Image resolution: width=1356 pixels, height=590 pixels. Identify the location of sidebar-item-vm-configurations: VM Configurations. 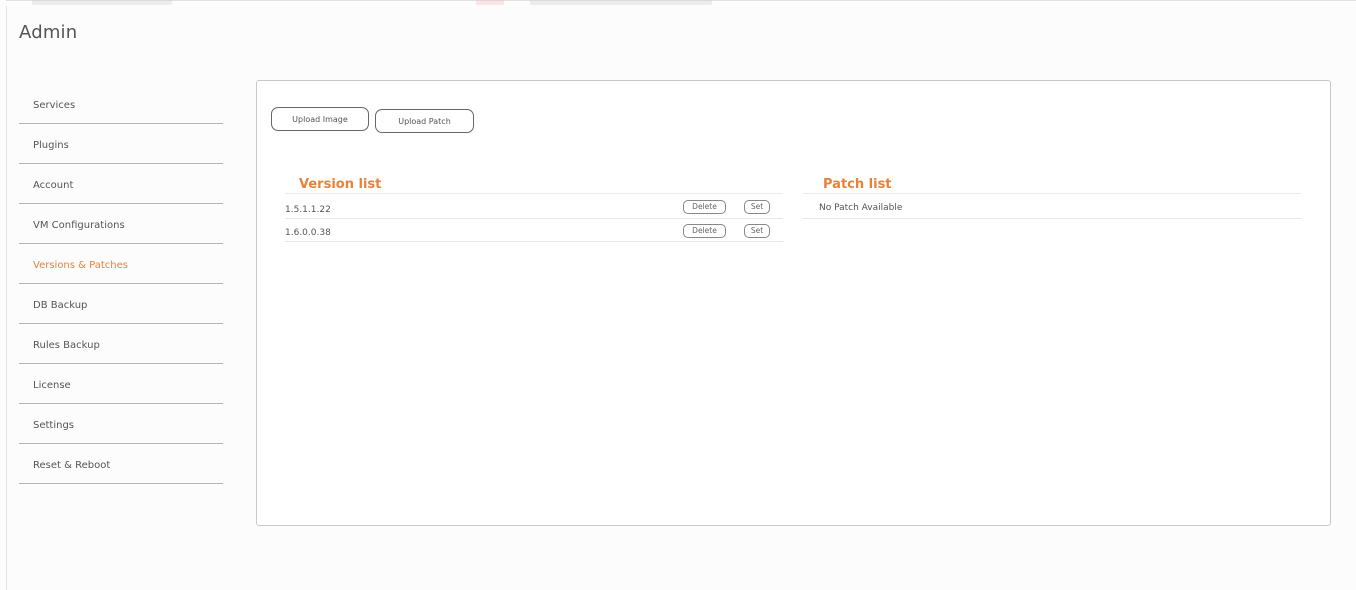
(121, 224).